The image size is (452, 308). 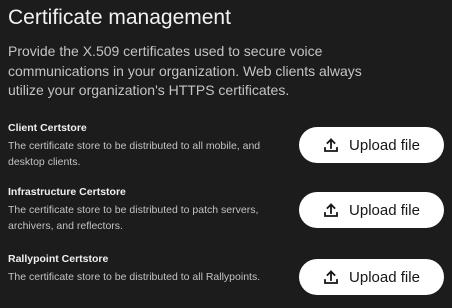 I want to click on page-title: Certificate management, so click(x=119, y=17).